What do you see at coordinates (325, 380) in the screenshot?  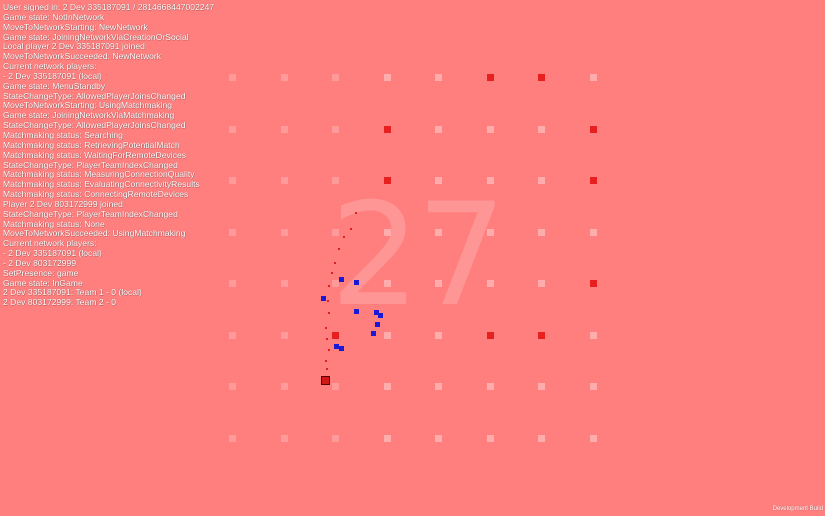 I see `player-cursor` at bounding box center [325, 380].